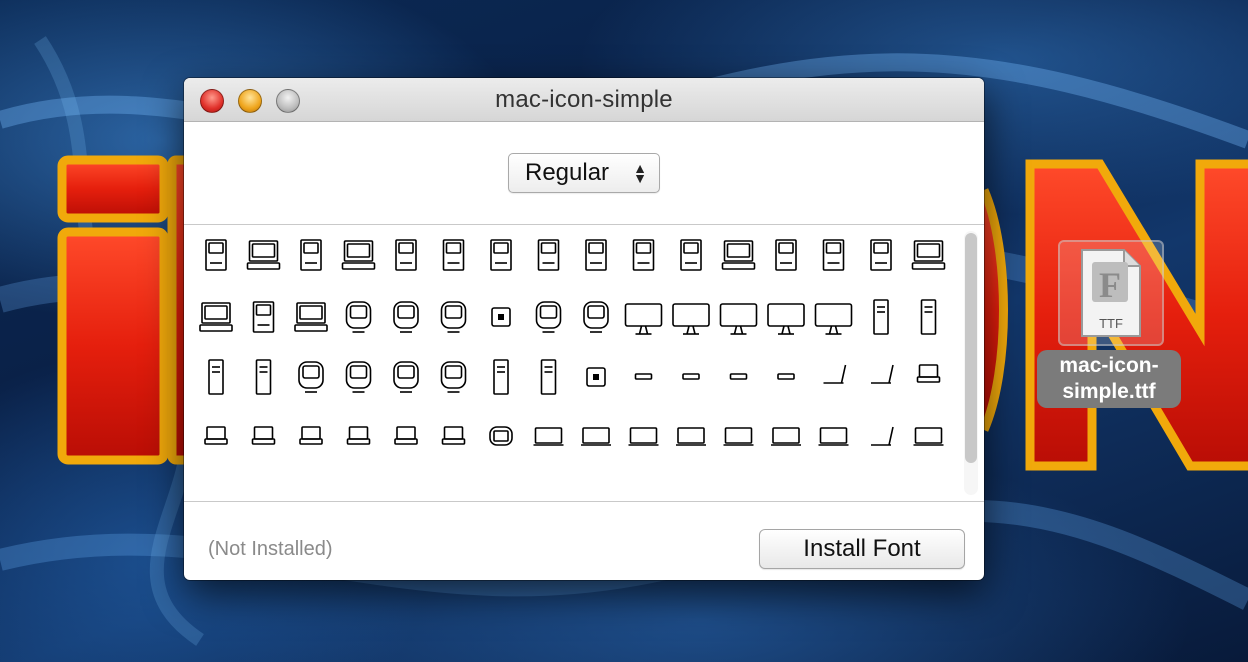 This screenshot has height=662, width=1248. Describe the element at coordinates (1109, 379) in the screenshot. I see `desktop-file-label: mac-icon-simple.ttf` at that location.